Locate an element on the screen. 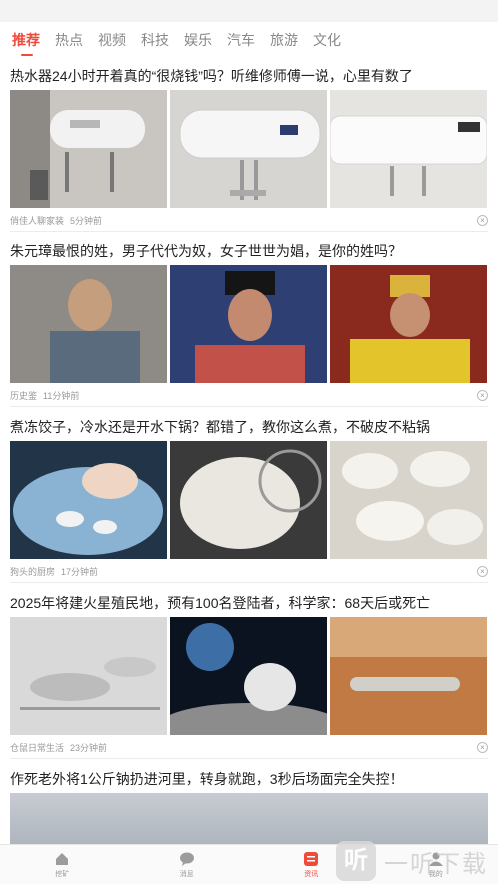  monk-photo is located at coordinates (88, 324).